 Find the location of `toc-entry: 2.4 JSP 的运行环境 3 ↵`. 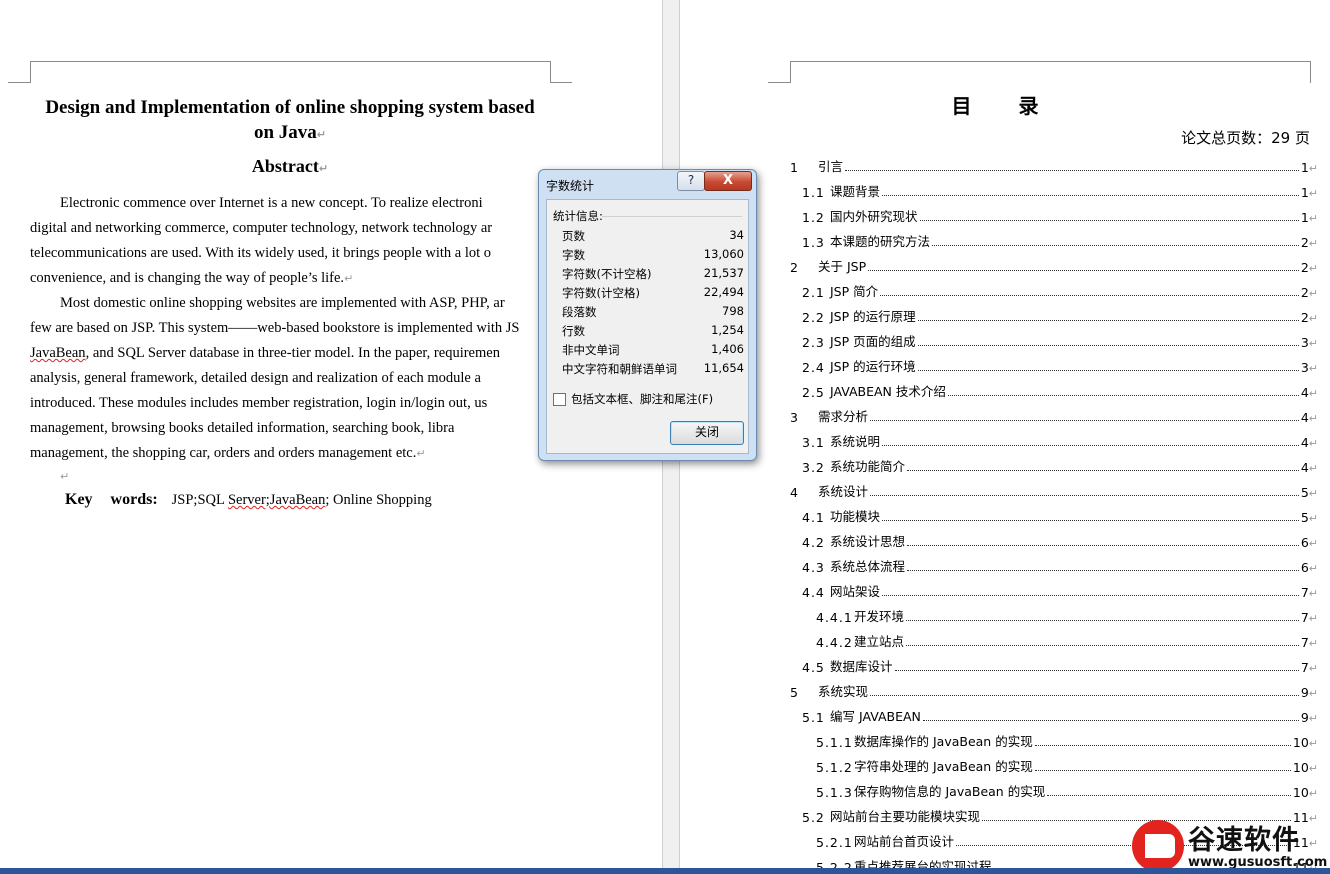

toc-entry: 2.4 JSP 的运行环境 3 ↵ is located at coordinates (1005, 362).